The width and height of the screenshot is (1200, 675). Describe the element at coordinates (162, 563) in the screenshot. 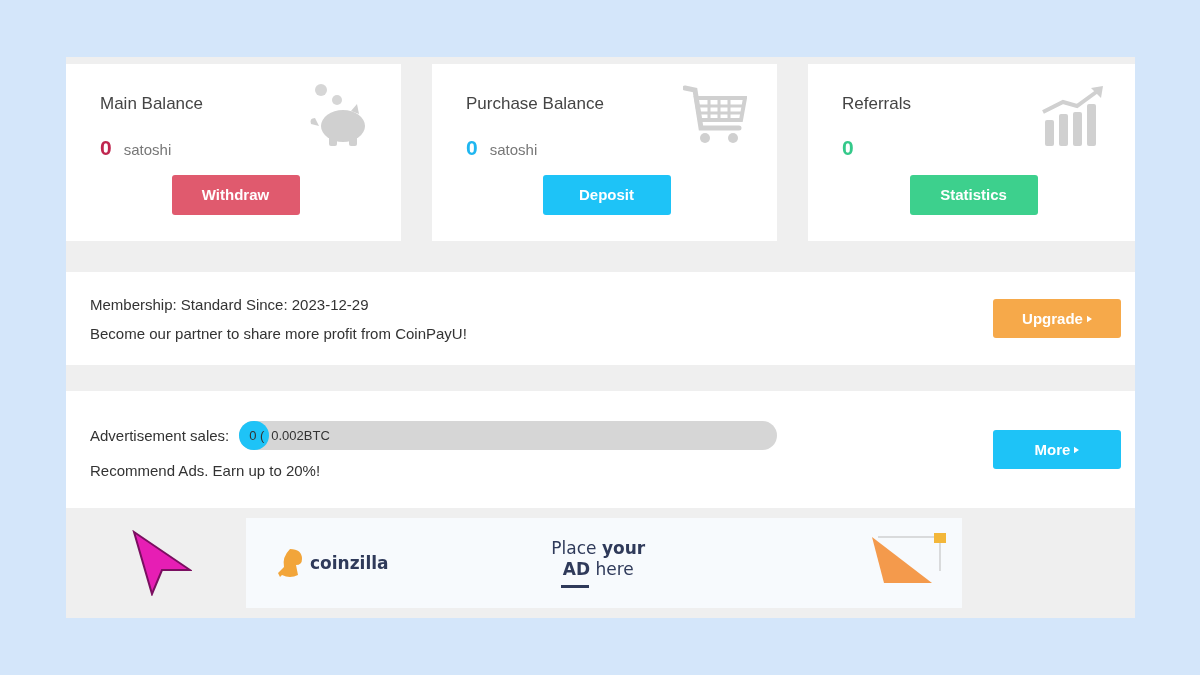

I see `pointer-arrow-icon` at that location.